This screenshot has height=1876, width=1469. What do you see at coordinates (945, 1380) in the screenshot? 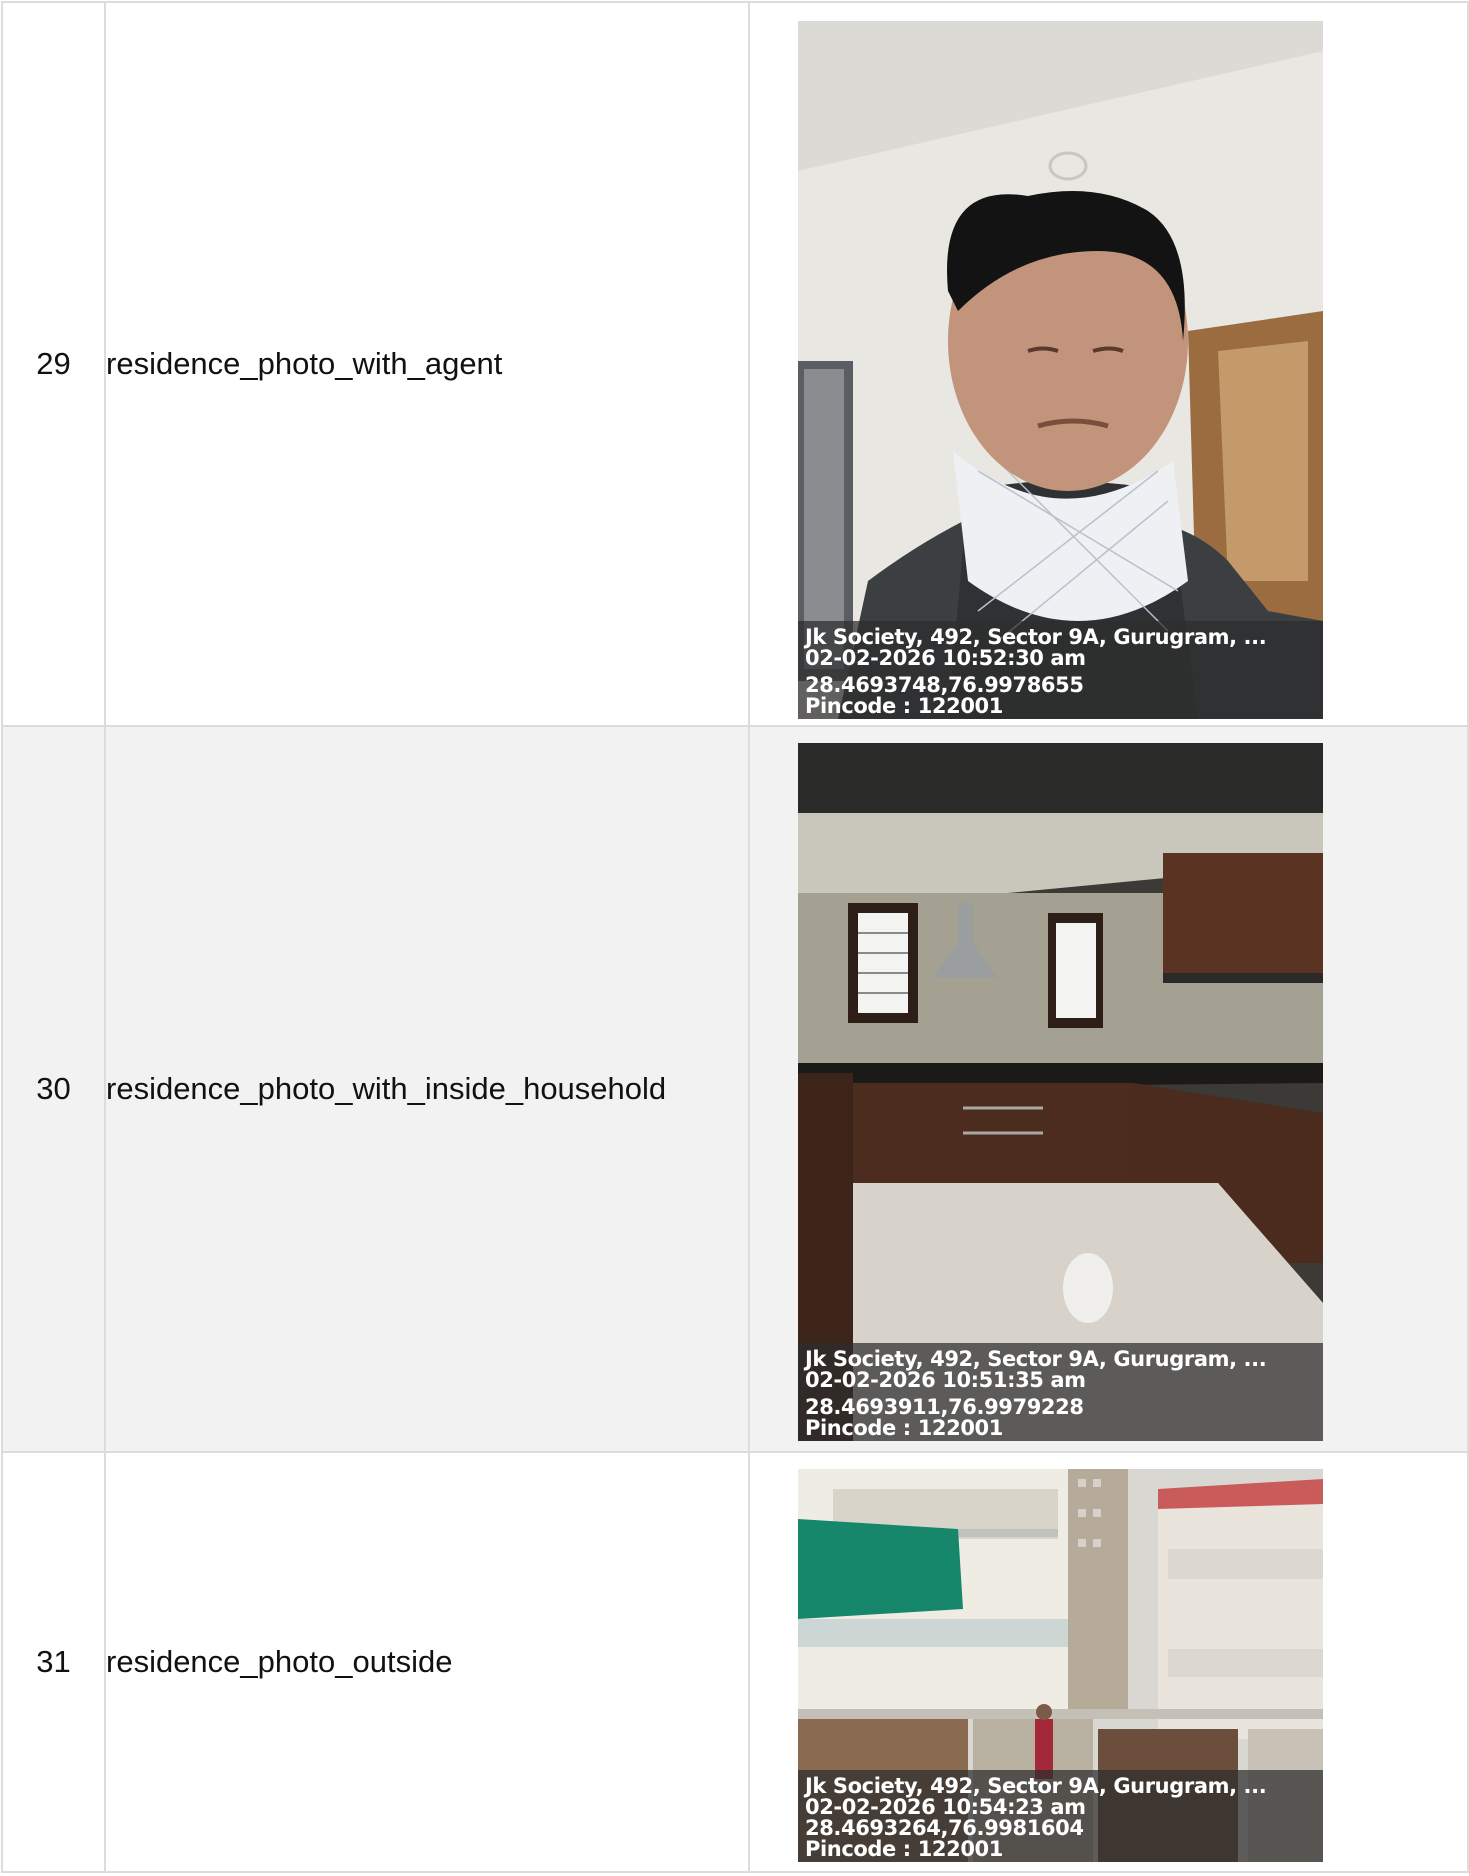
I see `stamp-datetime: 02-02-2026 10:51:35 am` at bounding box center [945, 1380].